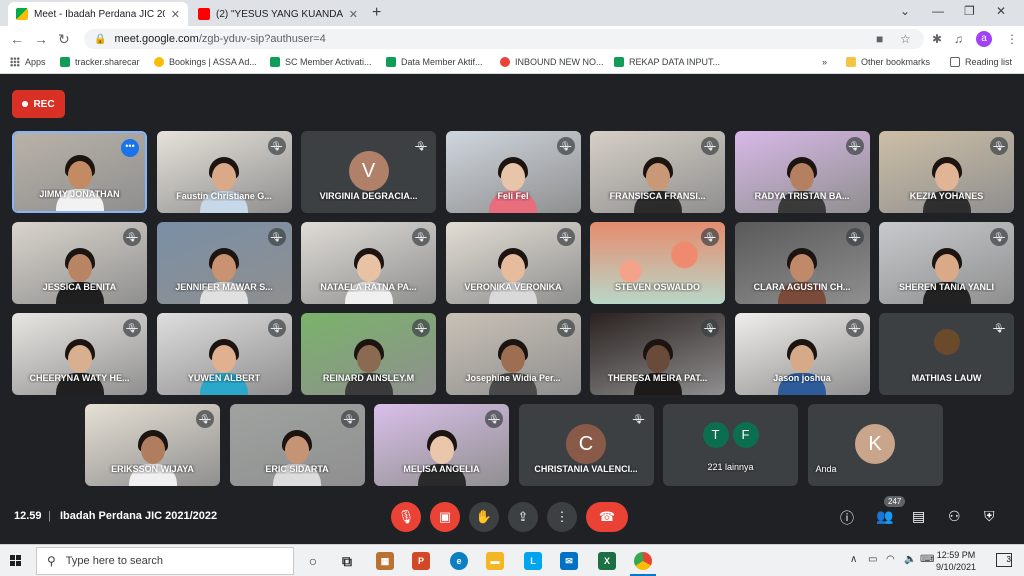 The width and height of the screenshot is (1024, 576). Describe the element at coordinates (927, 559) in the screenshot. I see `input-method-icon: ⌨` at that location.